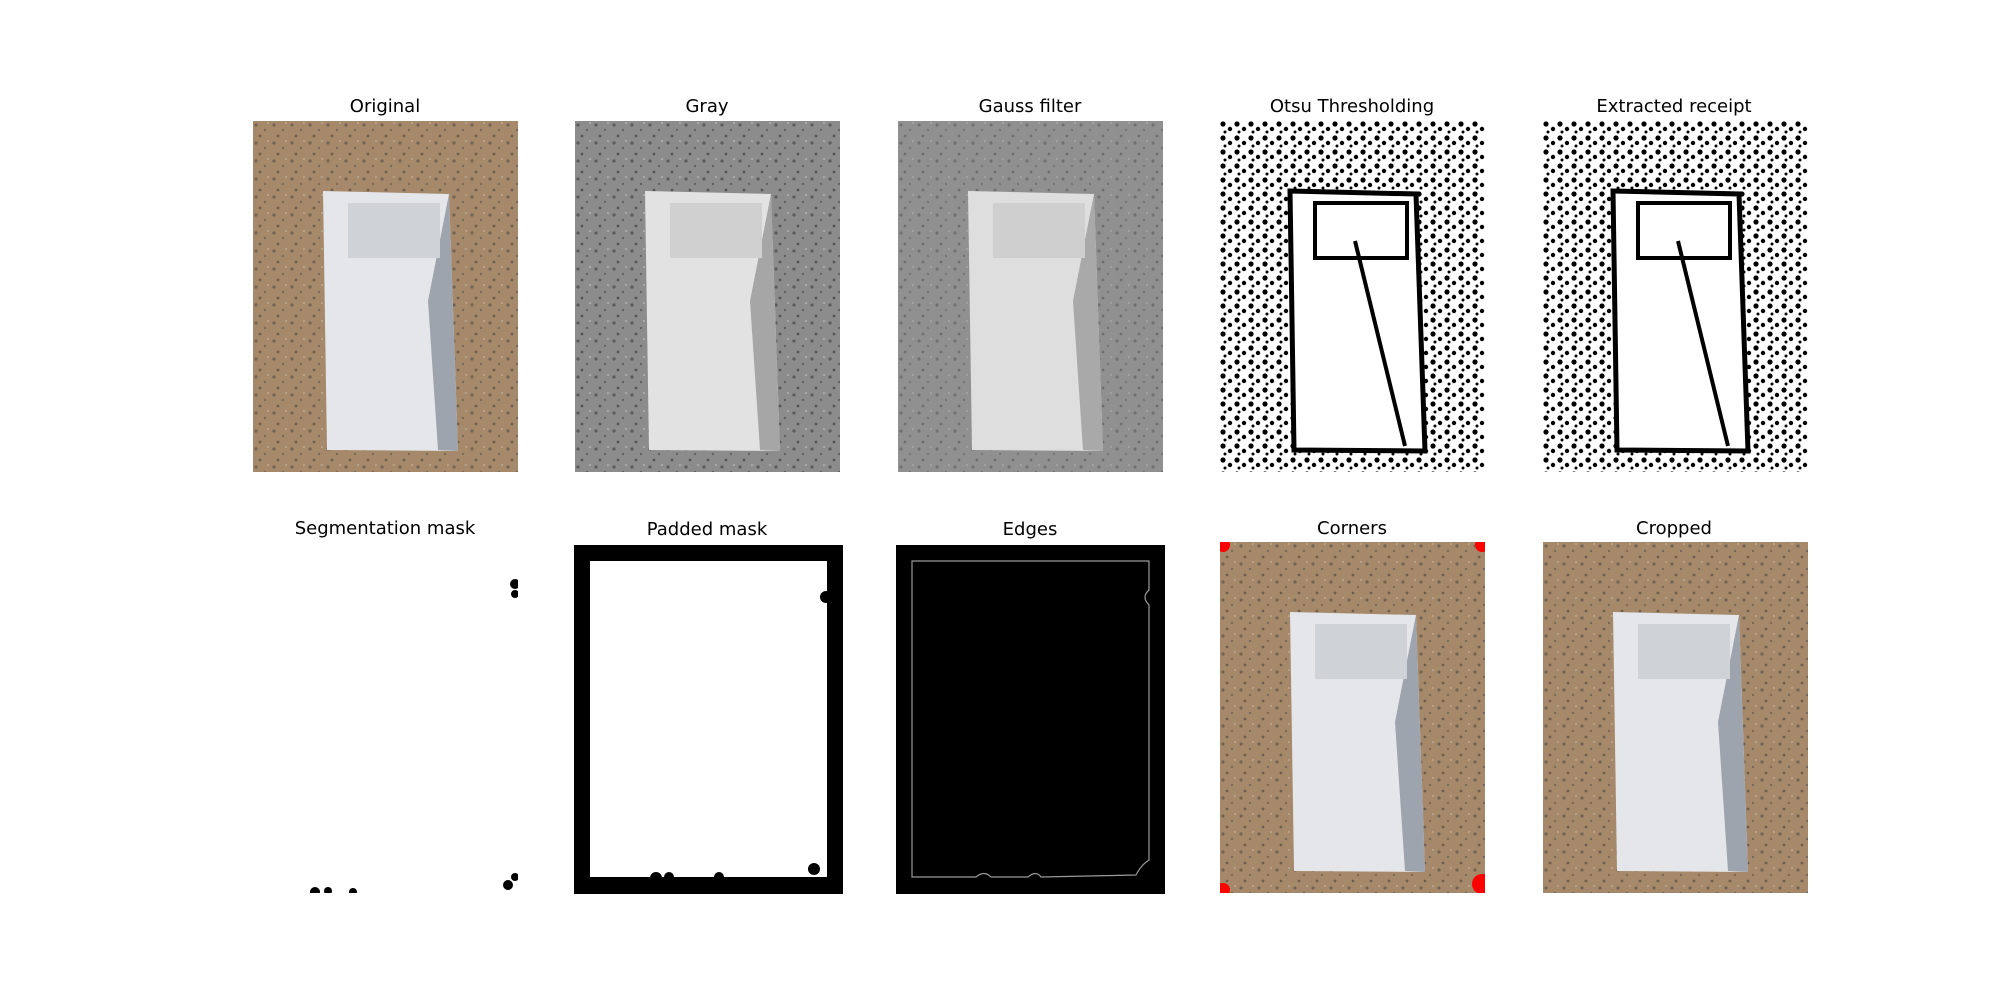 This screenshot has height=1000, width=2000. I want to click on padded-mask, so click(708, 719).